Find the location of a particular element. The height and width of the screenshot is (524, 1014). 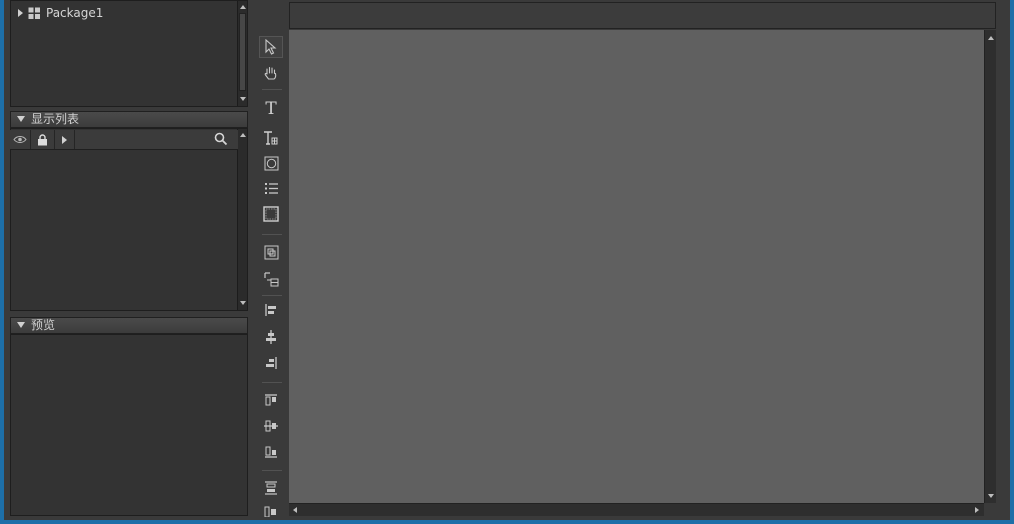

lock-icon is located at coordinates (42, 139).